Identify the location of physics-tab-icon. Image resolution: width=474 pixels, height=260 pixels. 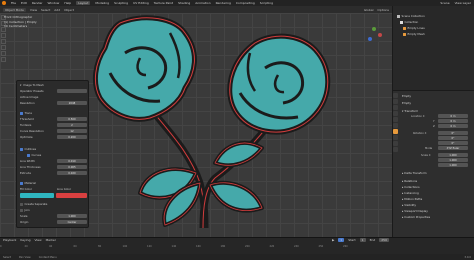
(395, 137).